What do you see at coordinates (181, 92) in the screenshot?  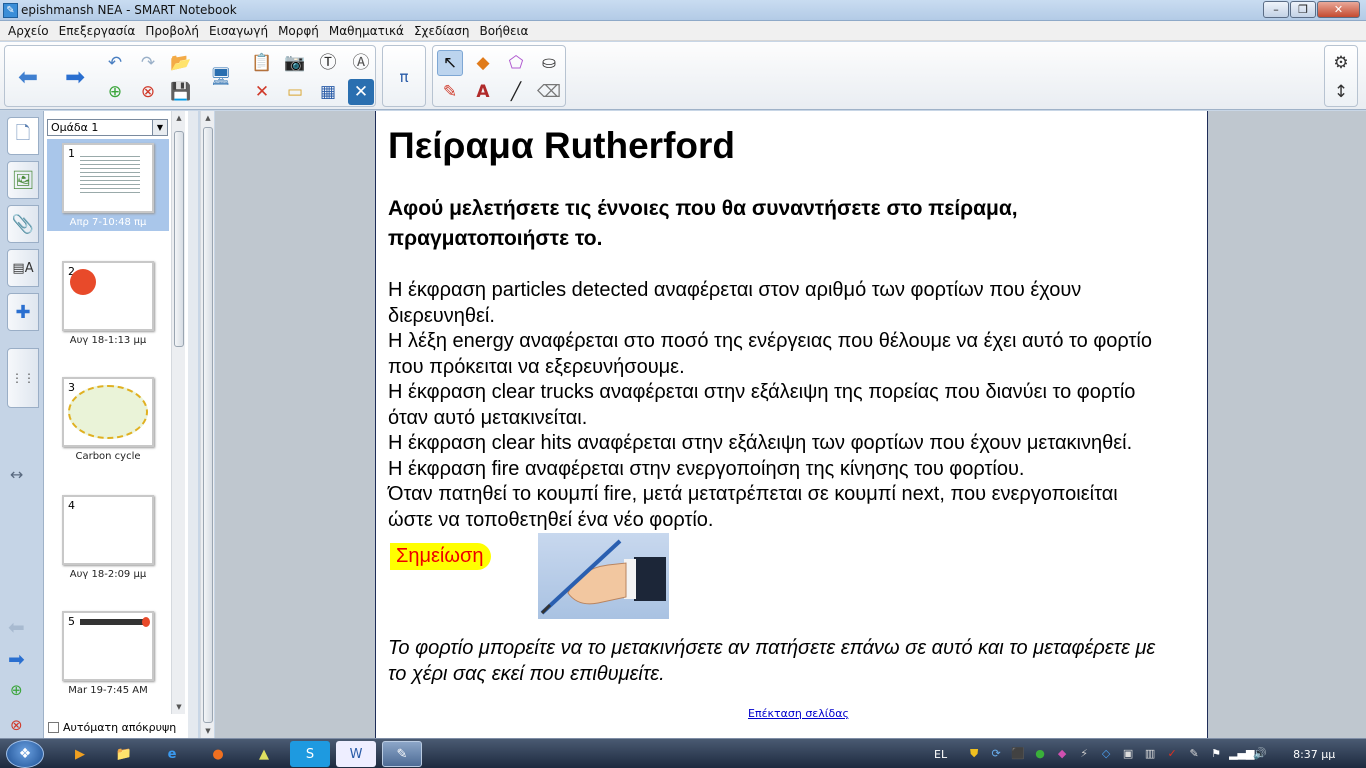 I see `save-icon: 💾` at bounding box center [181, 92].